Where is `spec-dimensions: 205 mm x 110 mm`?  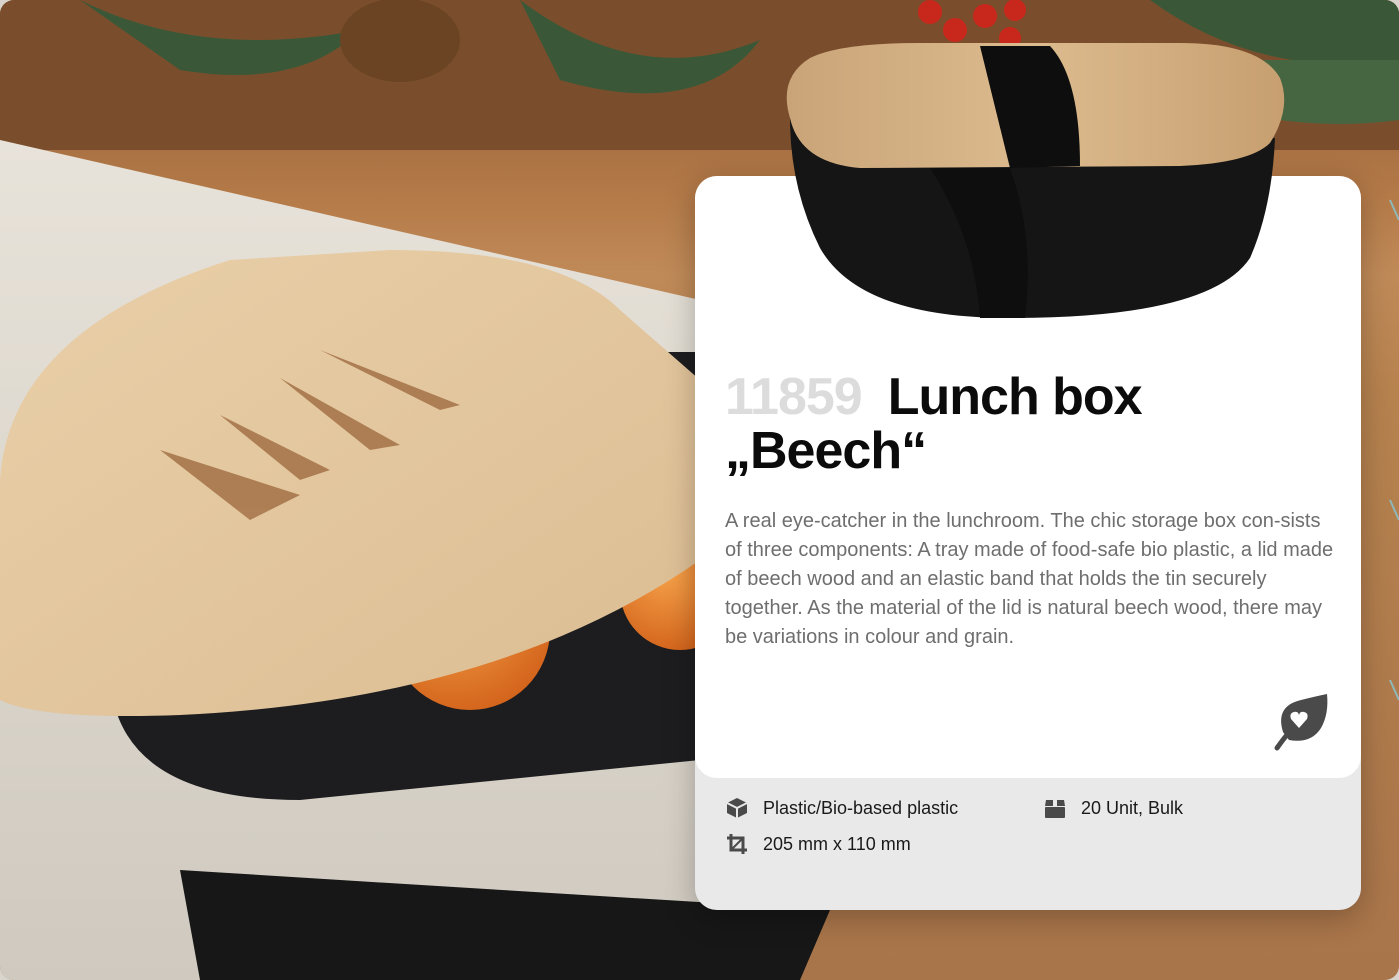
spec-dimensions: 205 mm x 110 mm is located at coordinates (818, 844).